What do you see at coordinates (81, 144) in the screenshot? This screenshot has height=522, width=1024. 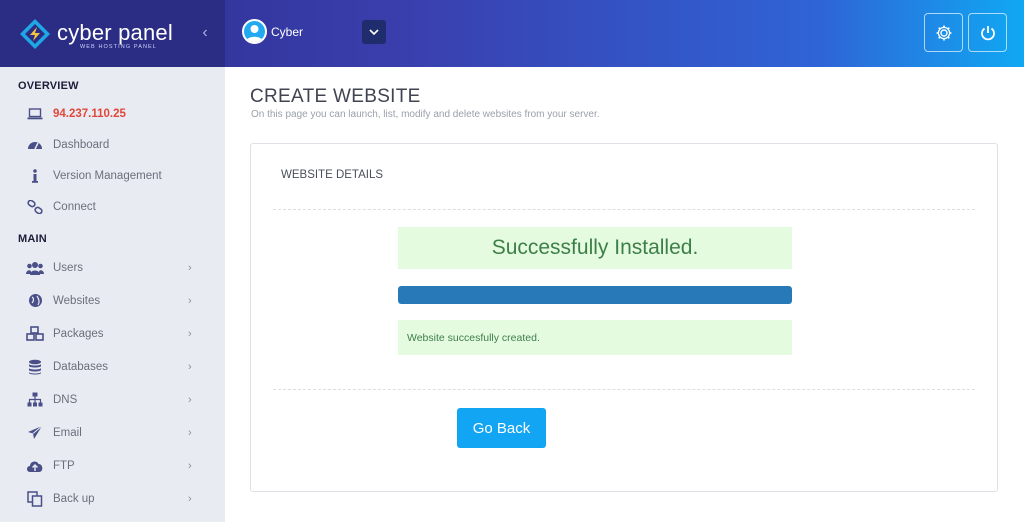 I see `sidebar-item-label: Dashboard` at bounding box center [81, 144].